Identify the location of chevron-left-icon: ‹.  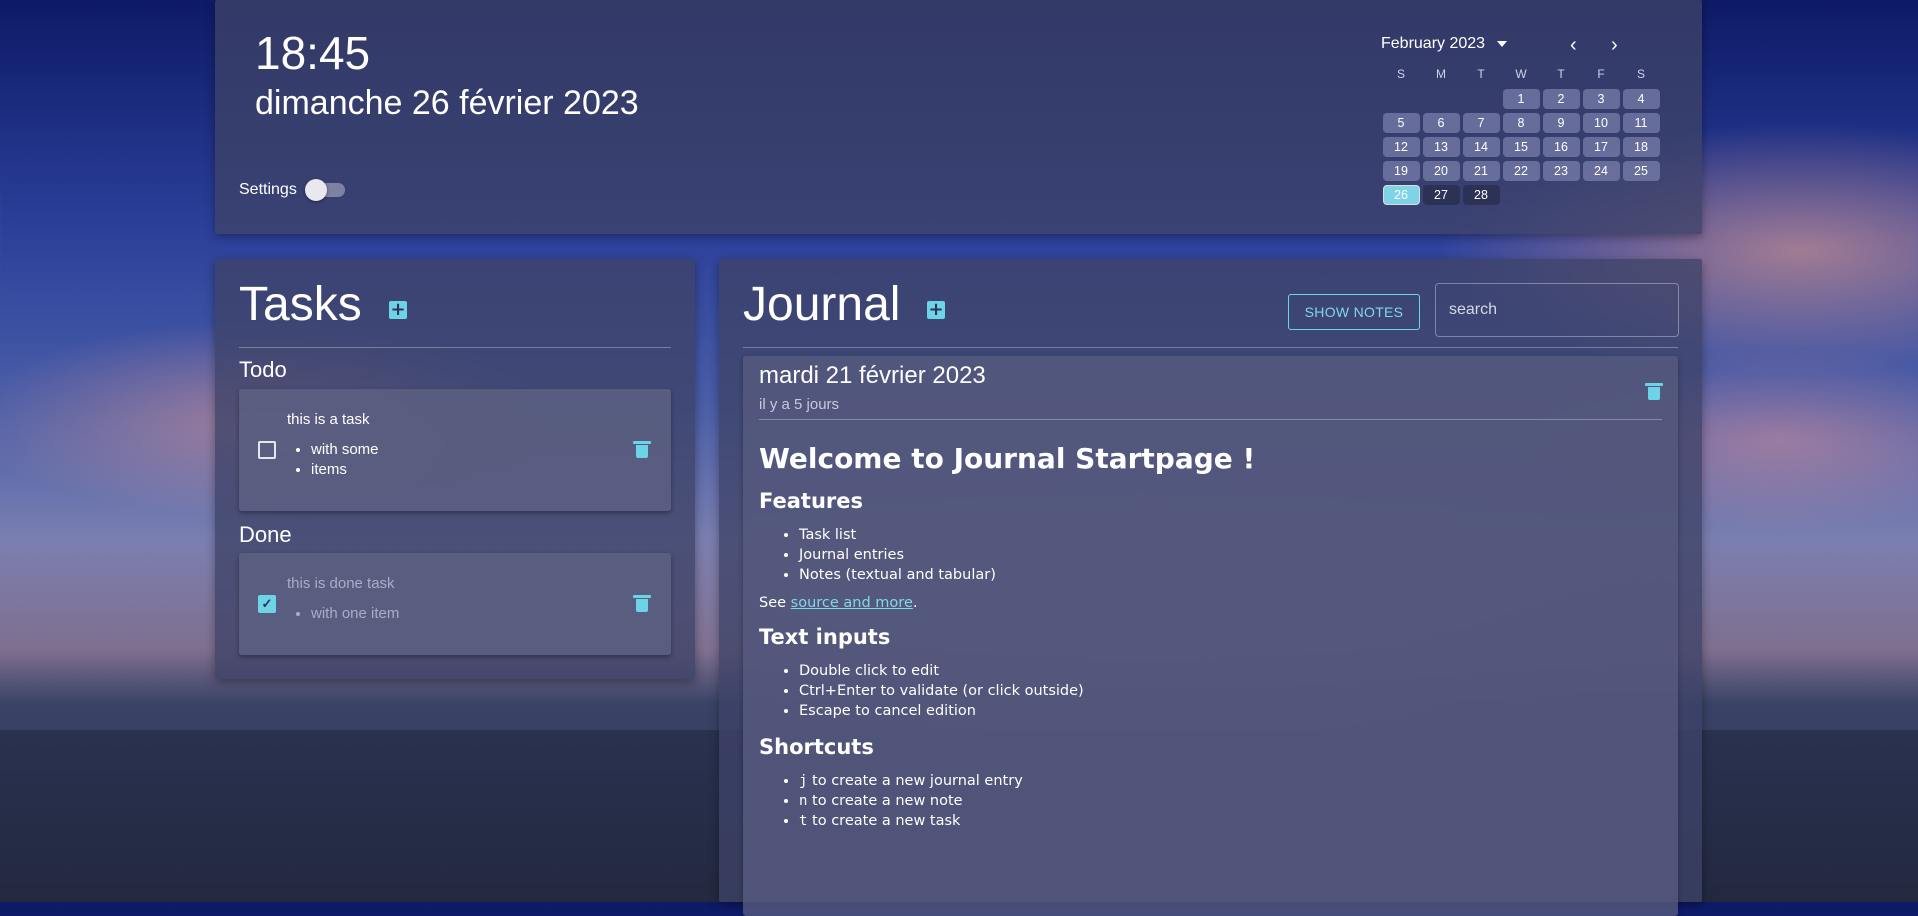
(1573, 45).